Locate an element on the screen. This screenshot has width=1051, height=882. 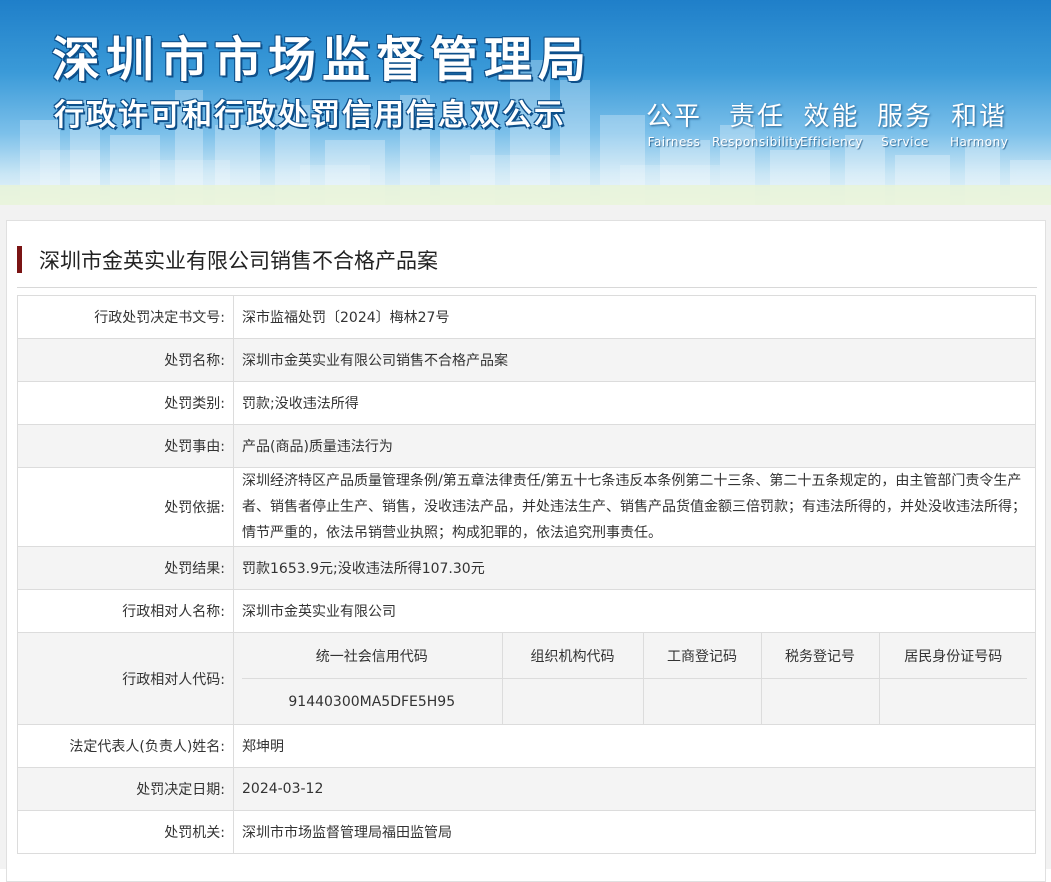
slogan-efficiency: 效能 Efficiency is located at coordinates (831, 122).